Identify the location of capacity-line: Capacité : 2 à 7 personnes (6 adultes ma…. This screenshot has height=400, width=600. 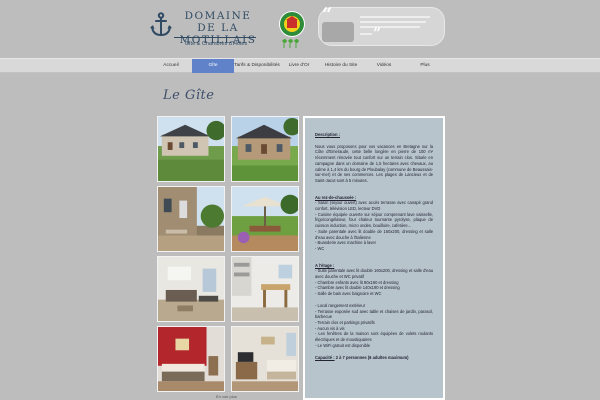
(374, 358).